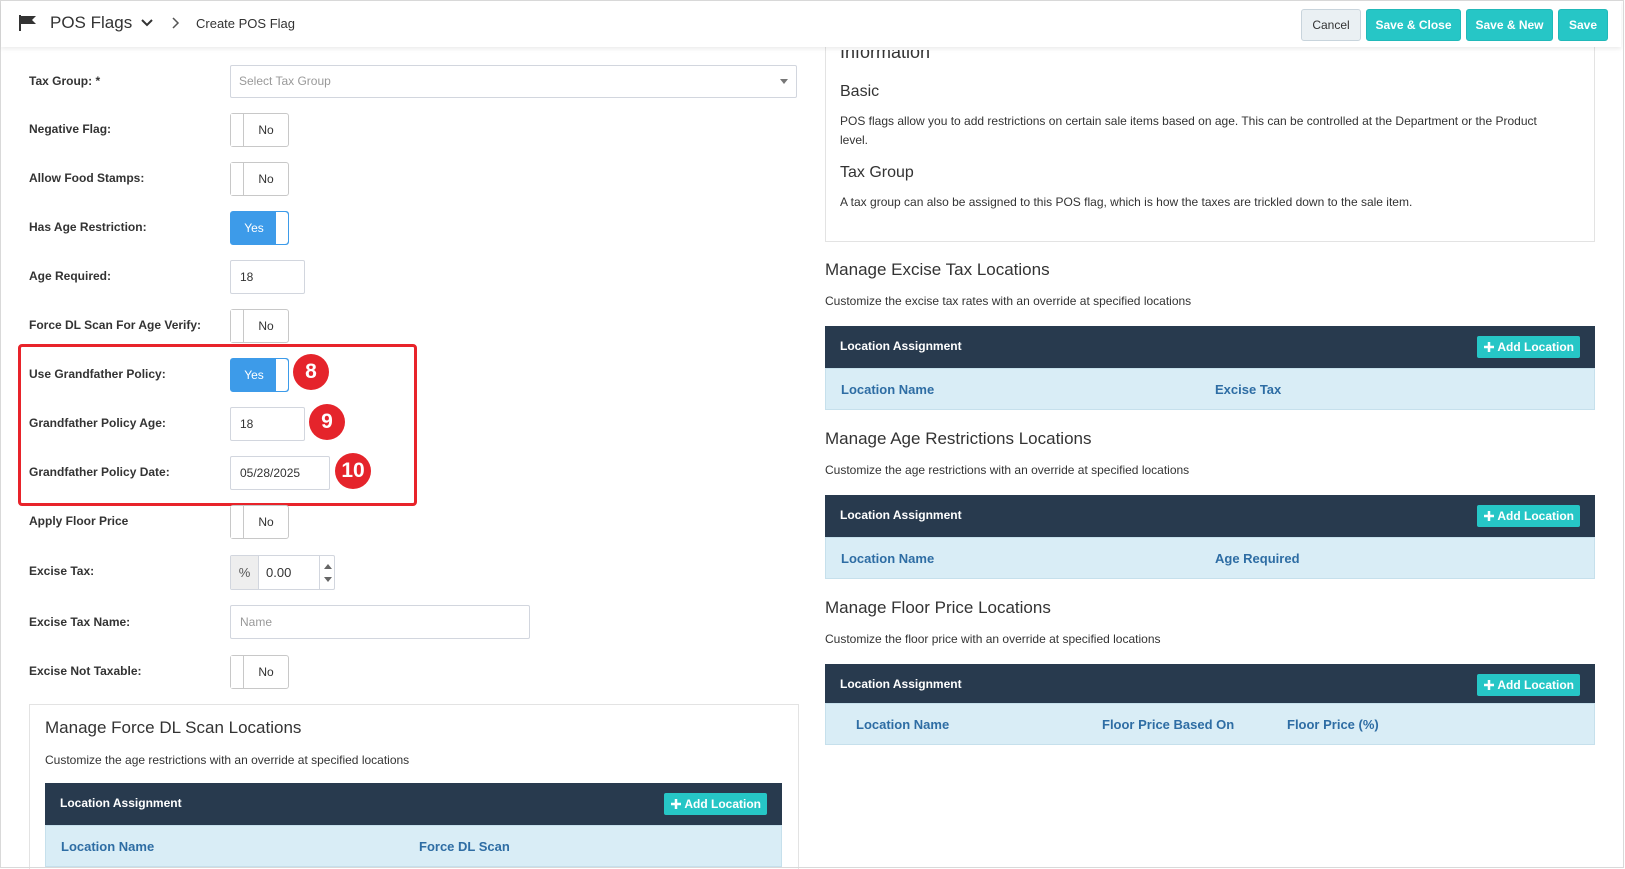 The height and width of the screenshot is (869, 1625). What do you see at coordinates (87, 178) in the screenshot?
I see `allow-food-stamps-label: Allow Food Stamps:` at bounding box center [87, 178].